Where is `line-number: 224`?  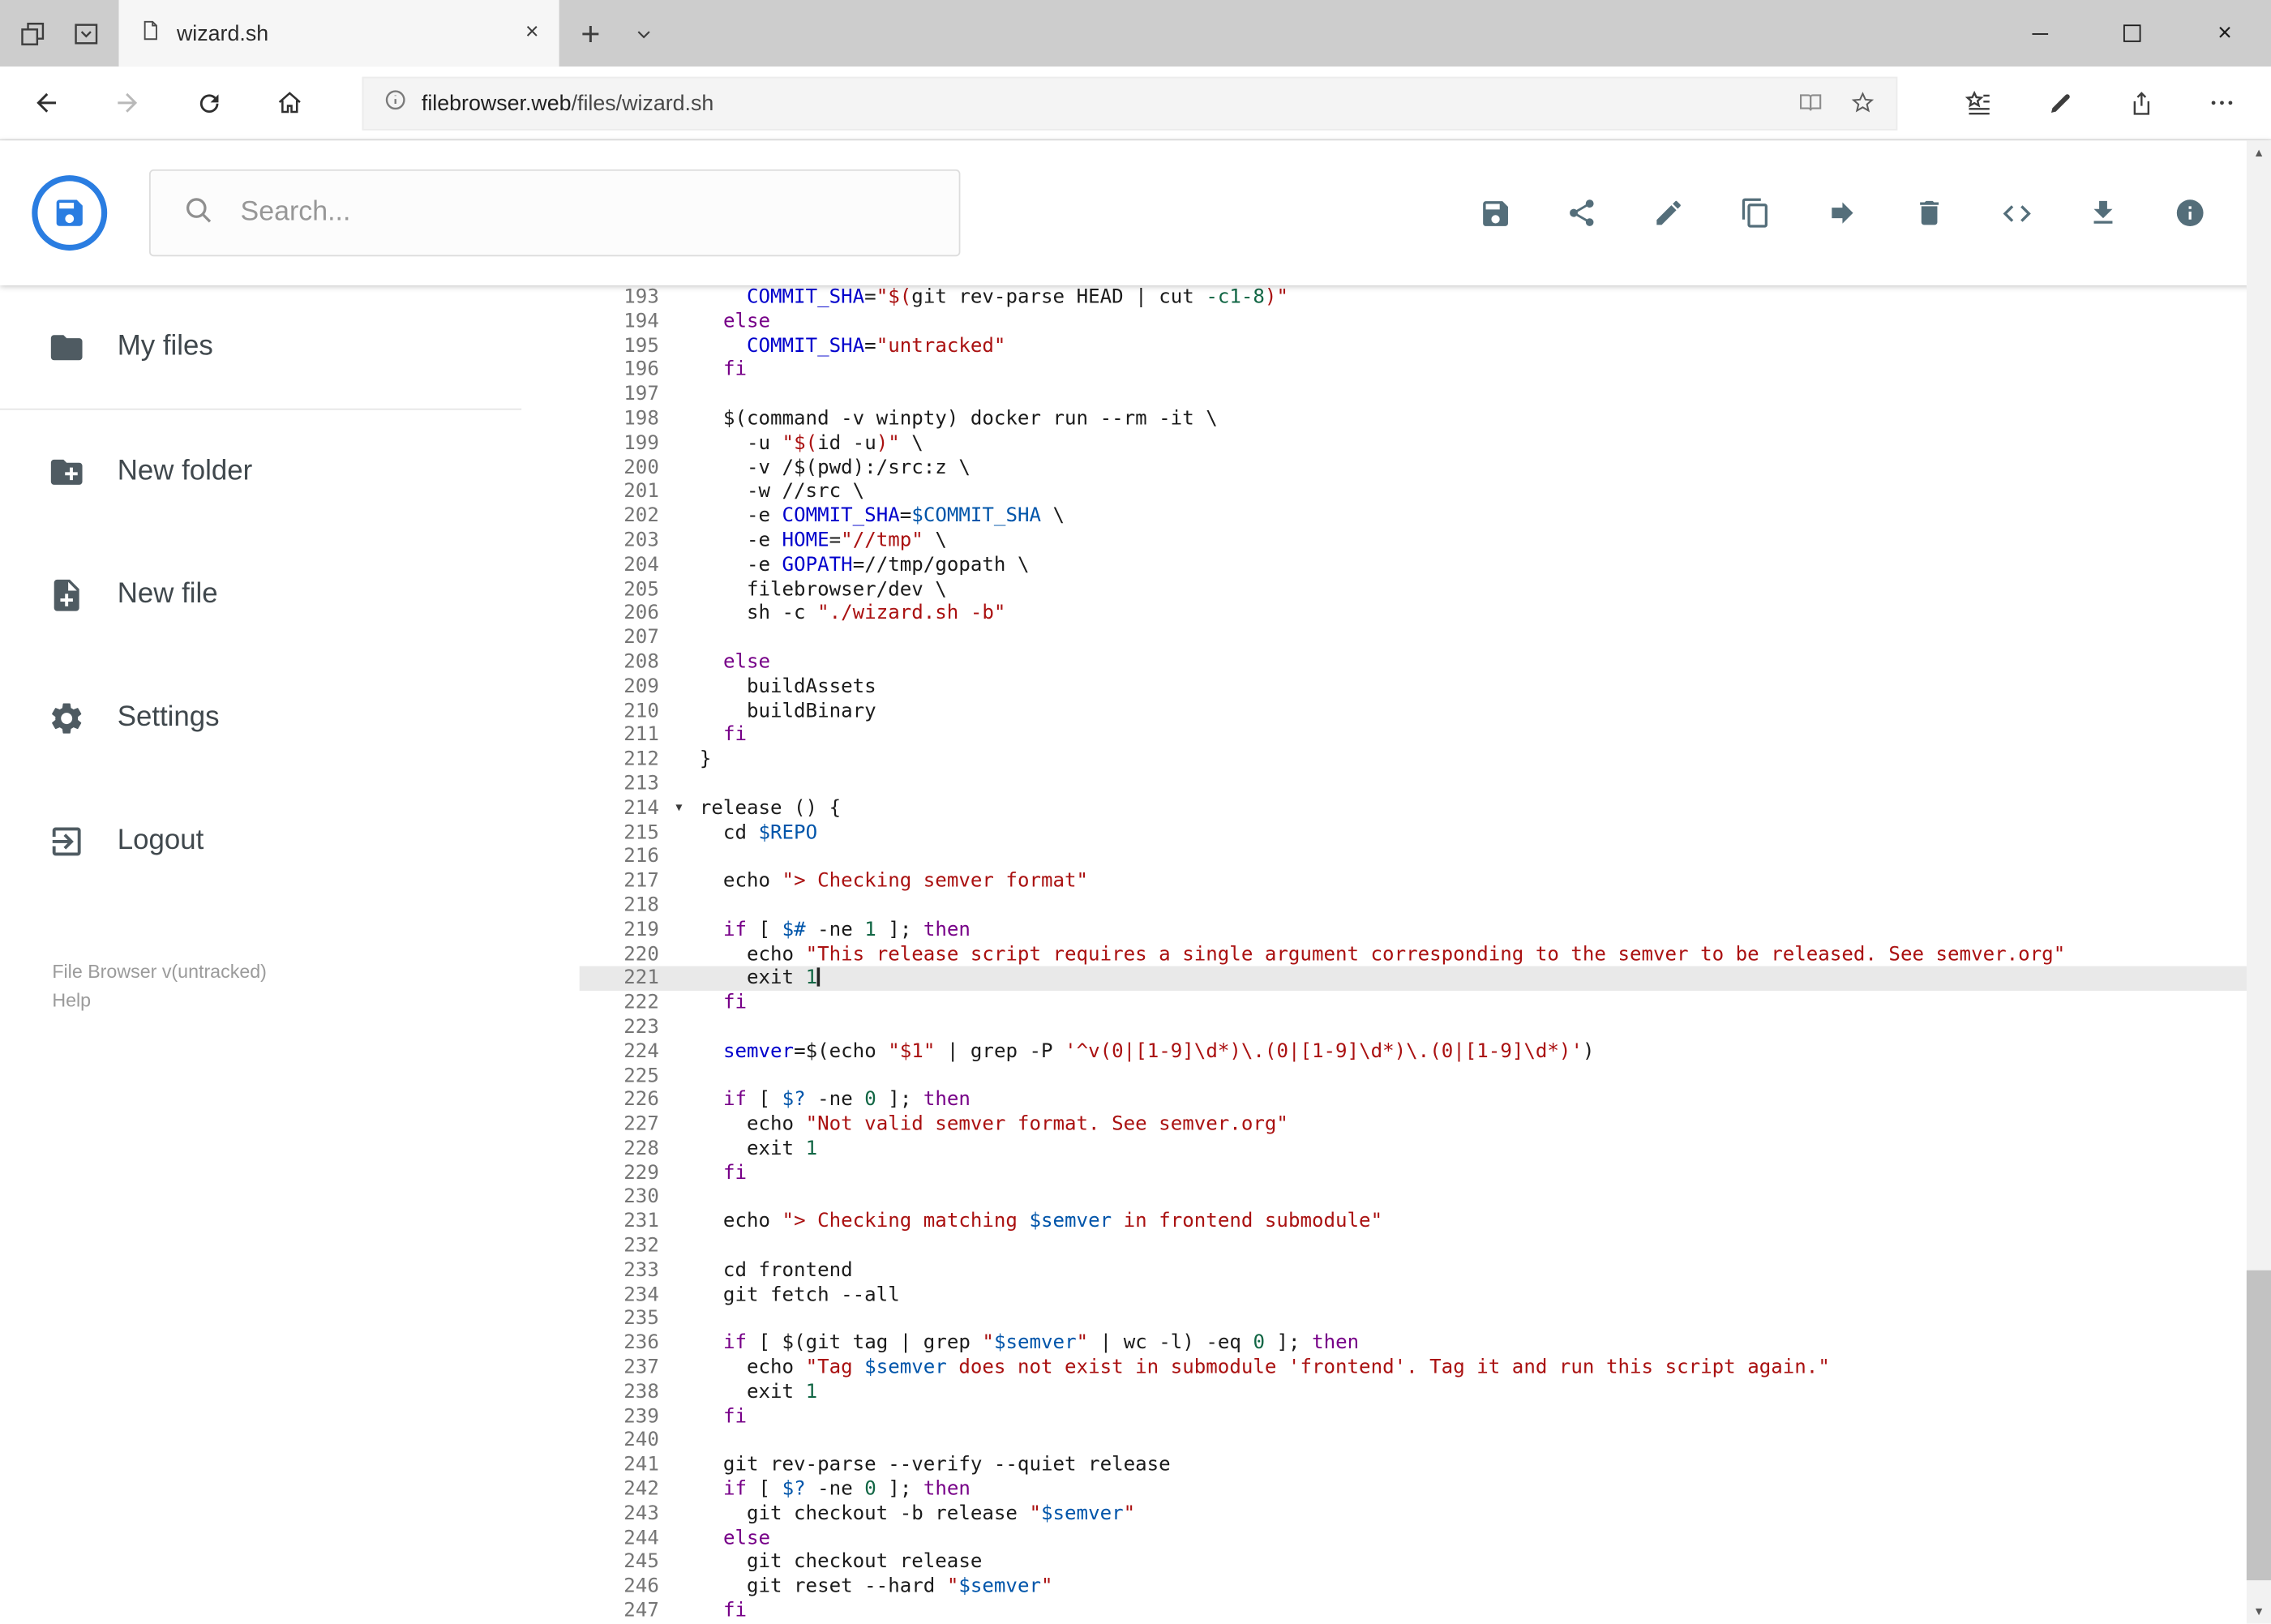
line-number: 224 is located at coordinates (620, 1052).